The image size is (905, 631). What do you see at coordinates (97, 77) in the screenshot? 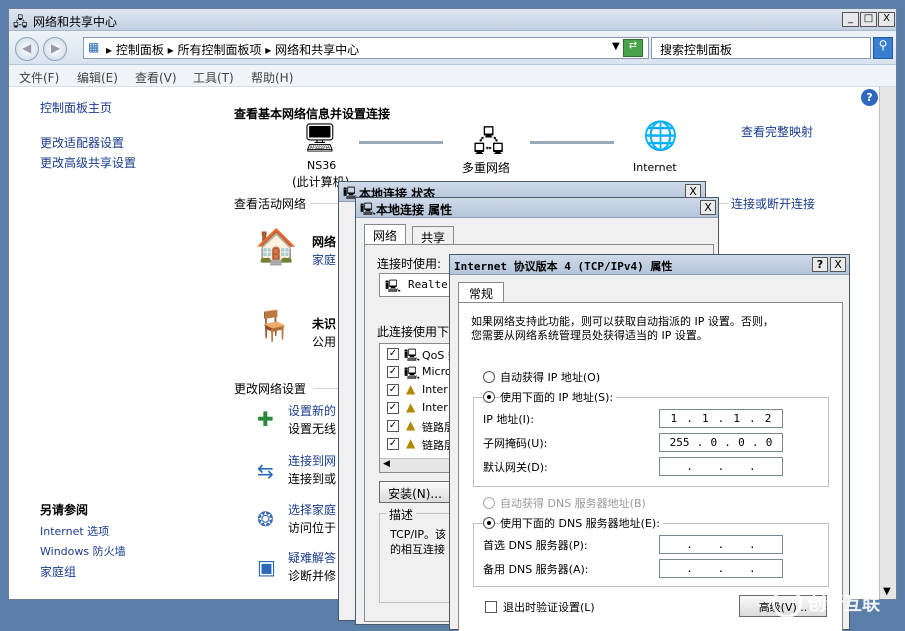
I see `menu-edit: 编辑(E)` at bounding box center [97, 77].